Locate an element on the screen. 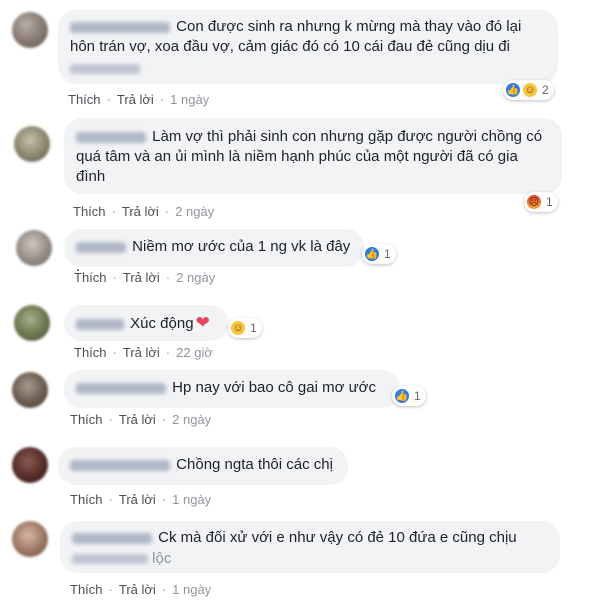 This screenshot has height=604, width=600. comment-bubble: Xúc động ❤ is located at coordinates (146, 323).